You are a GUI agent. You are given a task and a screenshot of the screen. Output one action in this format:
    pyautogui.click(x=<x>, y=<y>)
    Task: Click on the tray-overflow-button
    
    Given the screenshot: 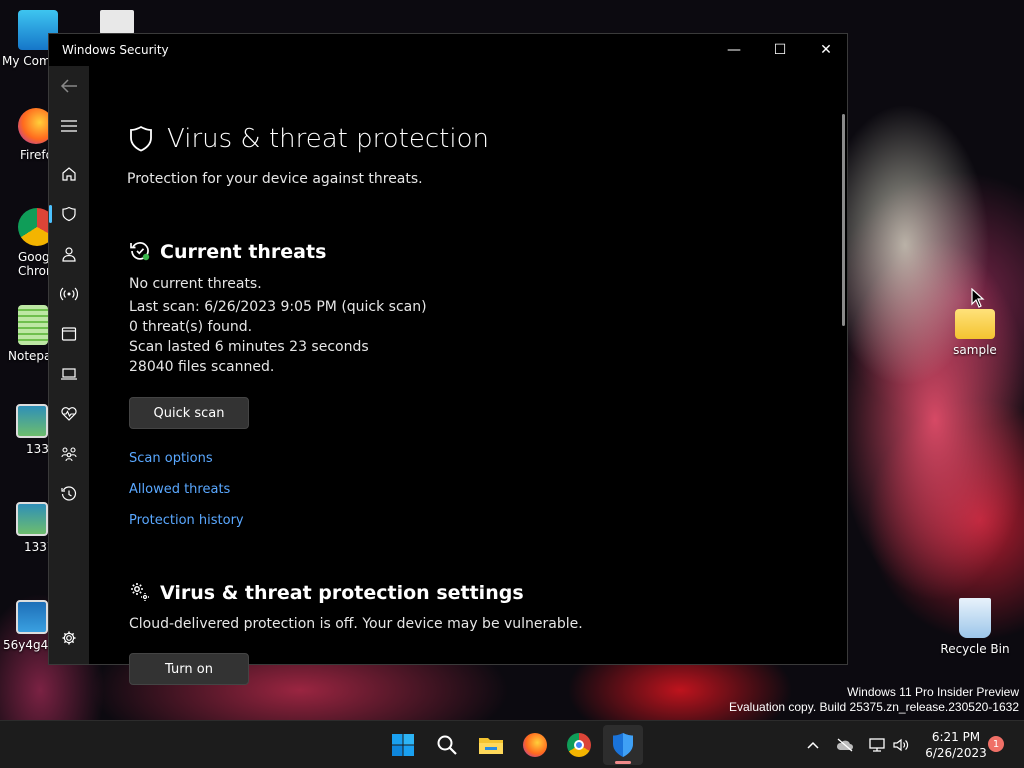 What is the action you would take?
    pyautogui.click(x=813, y=744)
    